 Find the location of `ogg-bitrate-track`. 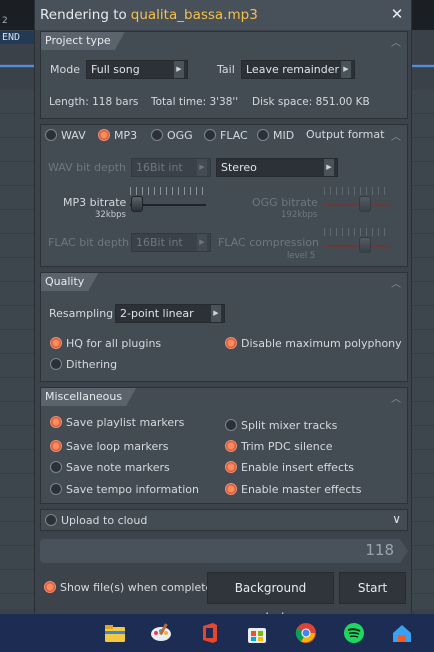

ogg-bitrate-track is located at coordinates (357, 205).